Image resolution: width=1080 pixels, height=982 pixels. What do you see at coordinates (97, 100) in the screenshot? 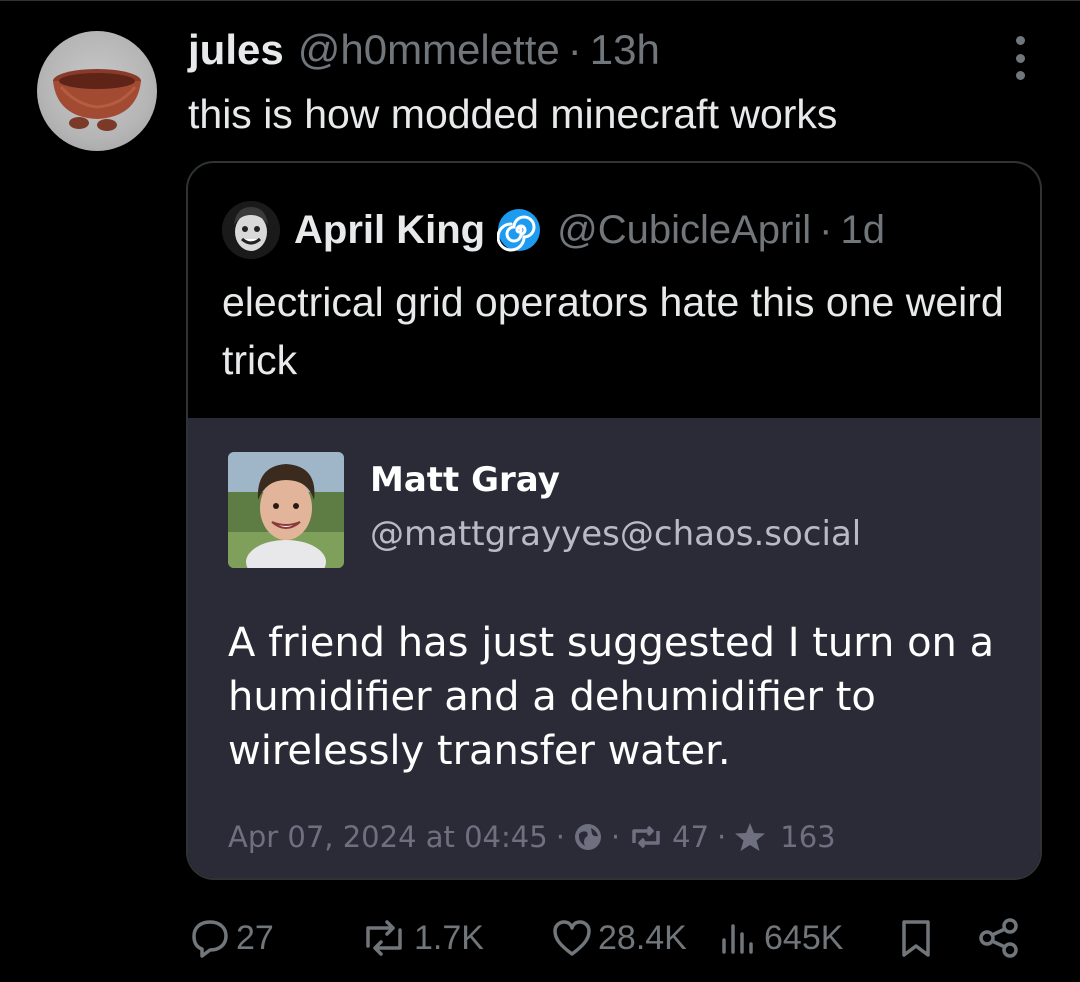
I see `bowl-avatar-image` at bounding box center [97, 100].